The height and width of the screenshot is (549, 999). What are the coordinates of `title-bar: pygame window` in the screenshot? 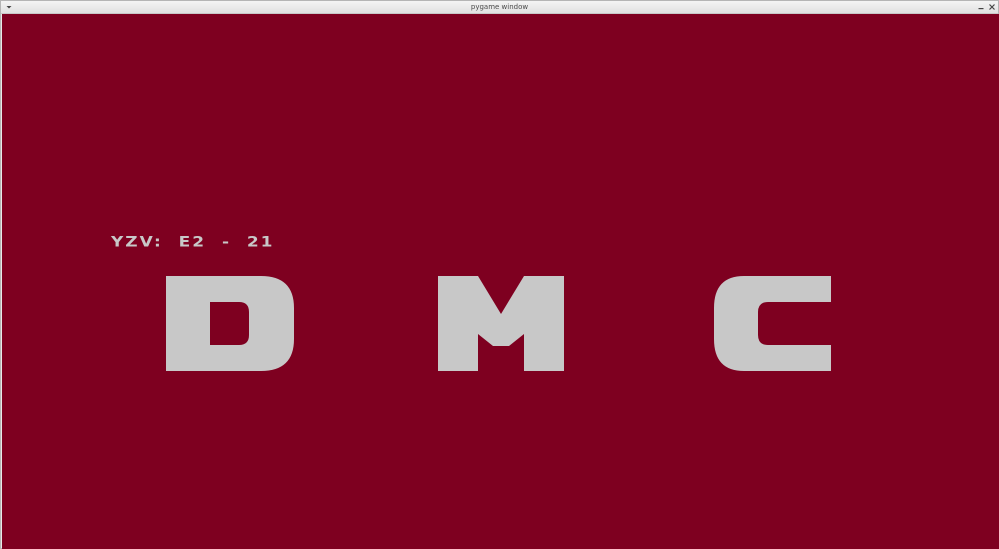 It's located at (499, 7).